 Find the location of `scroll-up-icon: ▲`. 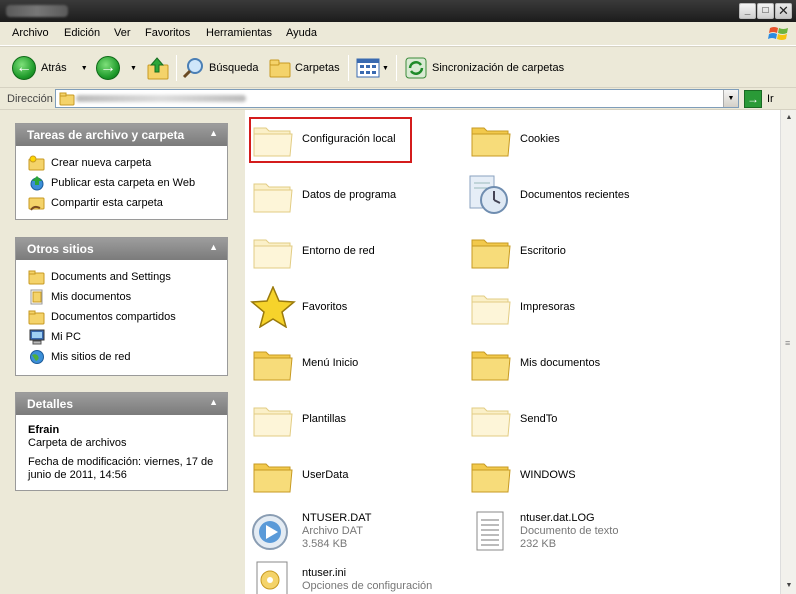

scroll-up-icon: ▲ is located at coordinates (789, 118).